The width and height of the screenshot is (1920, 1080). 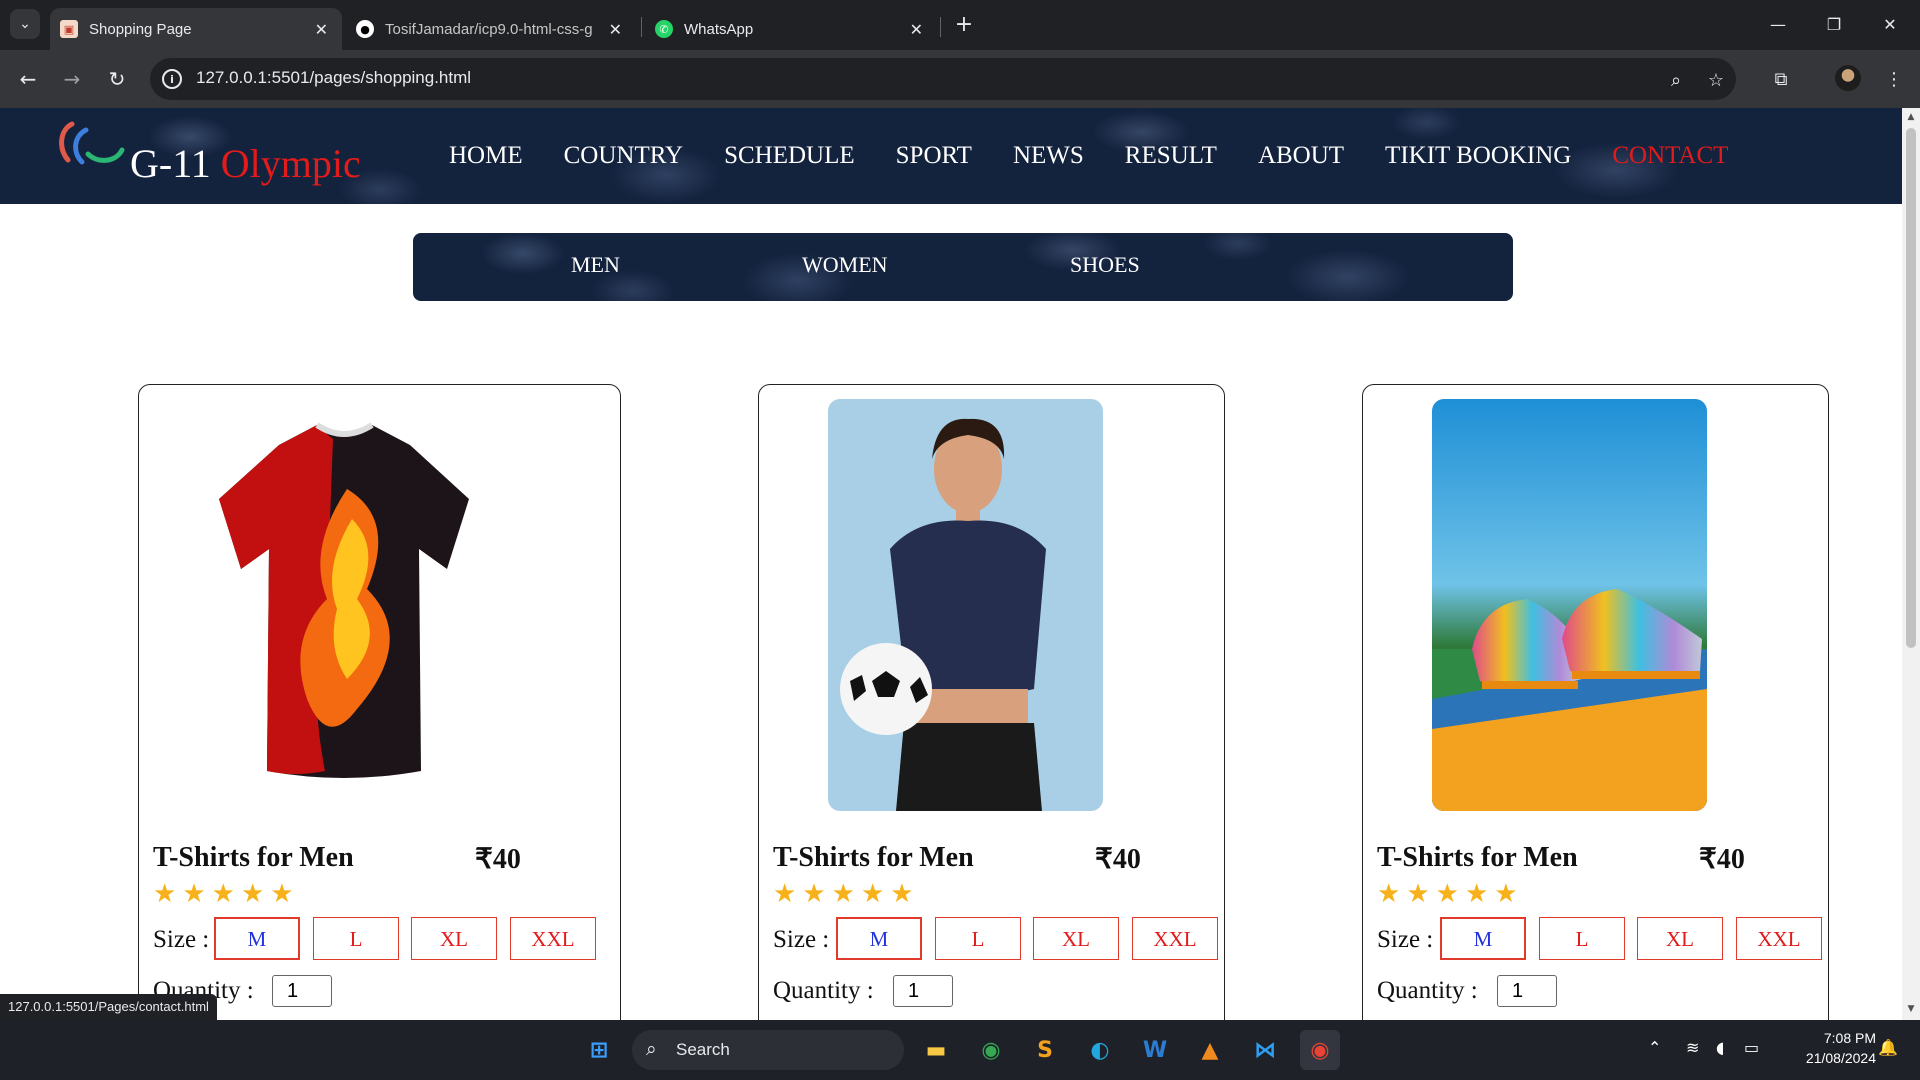 What do you see at coordinates (599, 1050) in the screenshot?
I see `windows-start-icon: ⊞` at bounding box center [599, 1050].